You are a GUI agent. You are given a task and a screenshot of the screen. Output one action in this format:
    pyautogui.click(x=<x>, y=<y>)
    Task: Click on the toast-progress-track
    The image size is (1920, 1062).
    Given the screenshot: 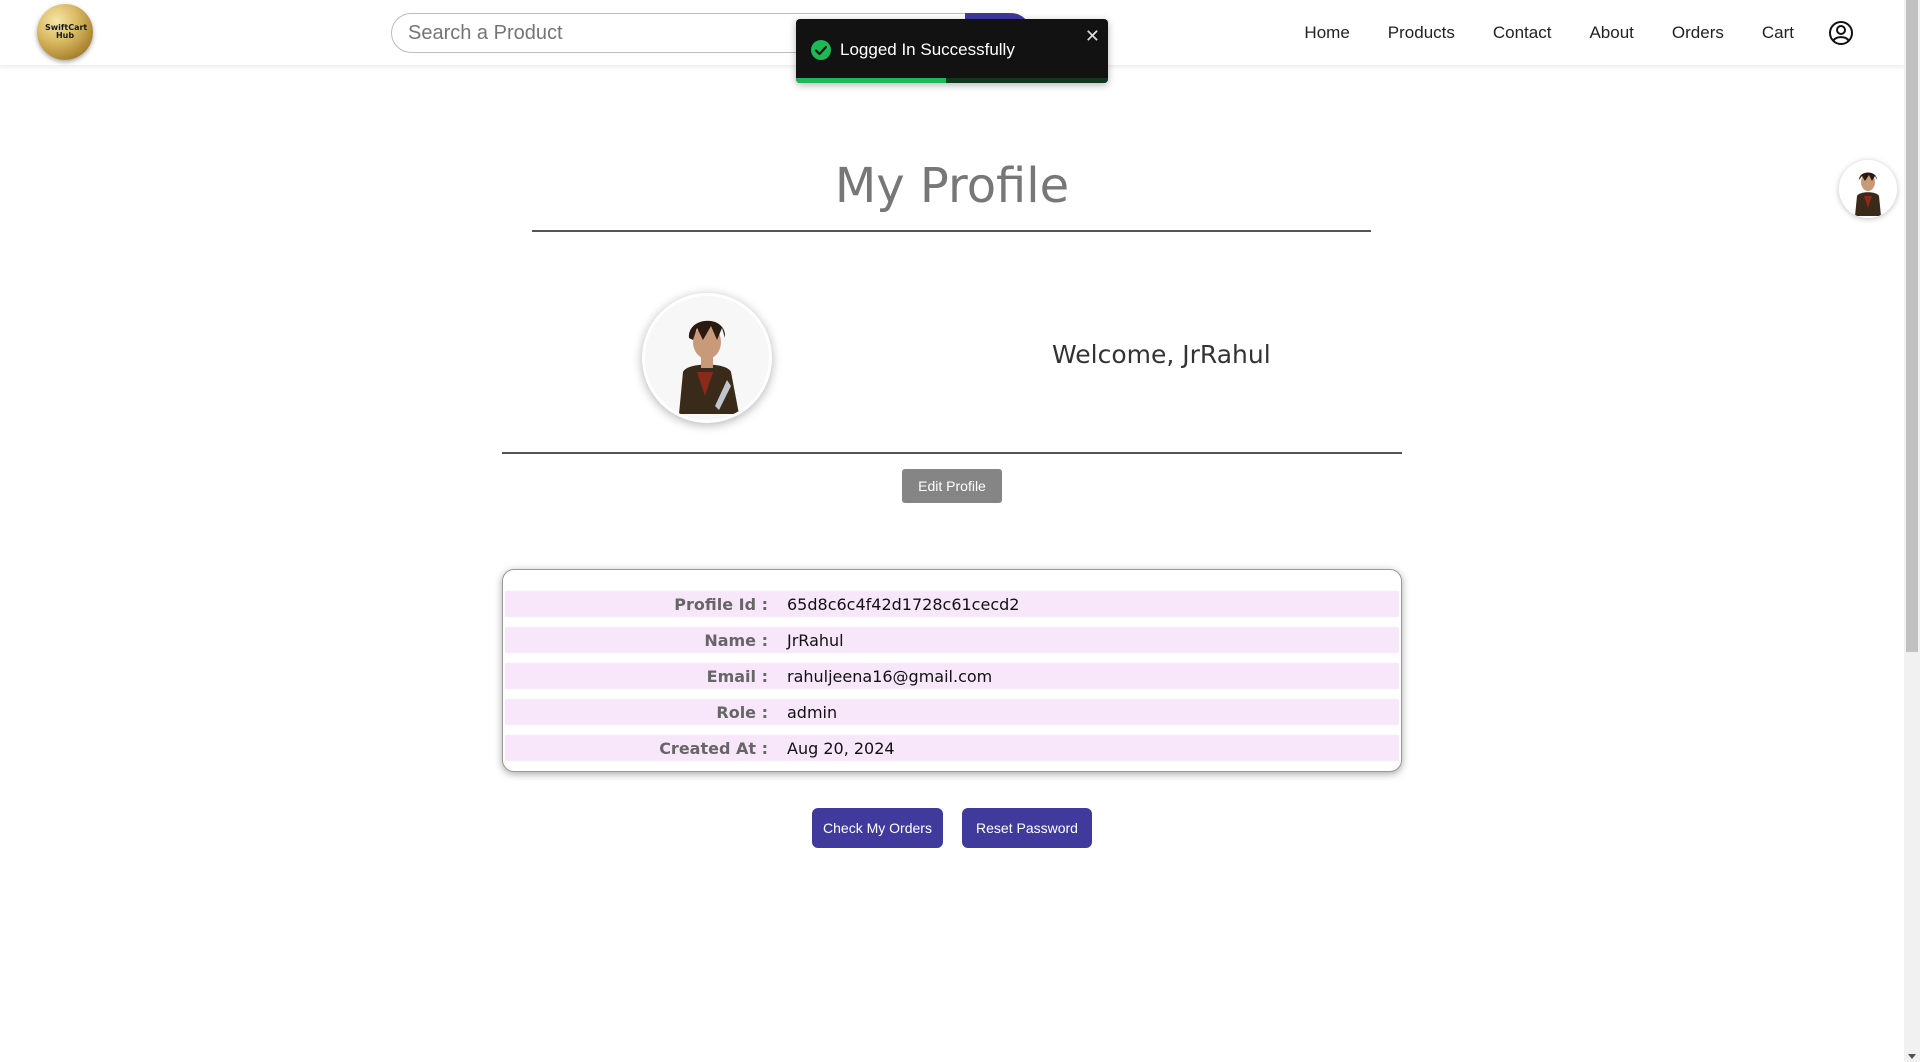 What is the action you would take?
    pyautogui.click(x=952, y=80)
    